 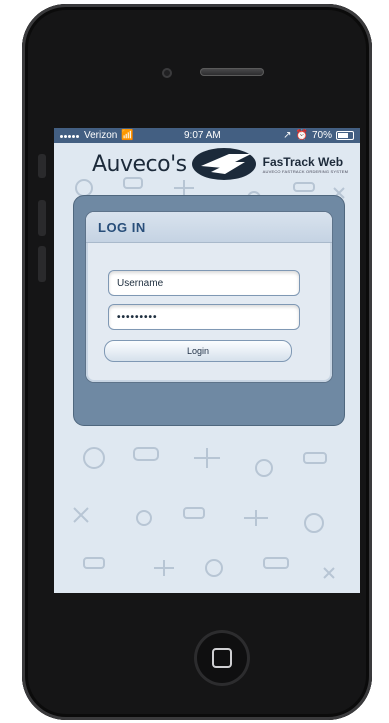 I want to click on status-bar: Verizon 📶 9:07 AM ↗ ⏰ 70%, so click(x=207, y=135).